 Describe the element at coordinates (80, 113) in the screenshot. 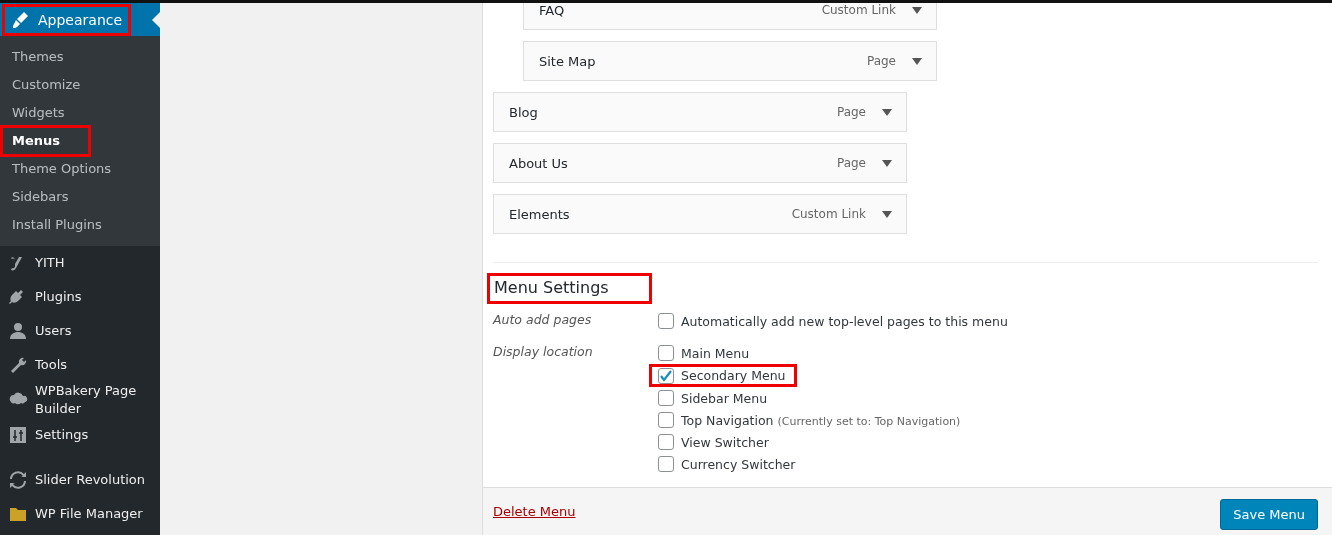

I see `submenu-item: Widgets` at that location.